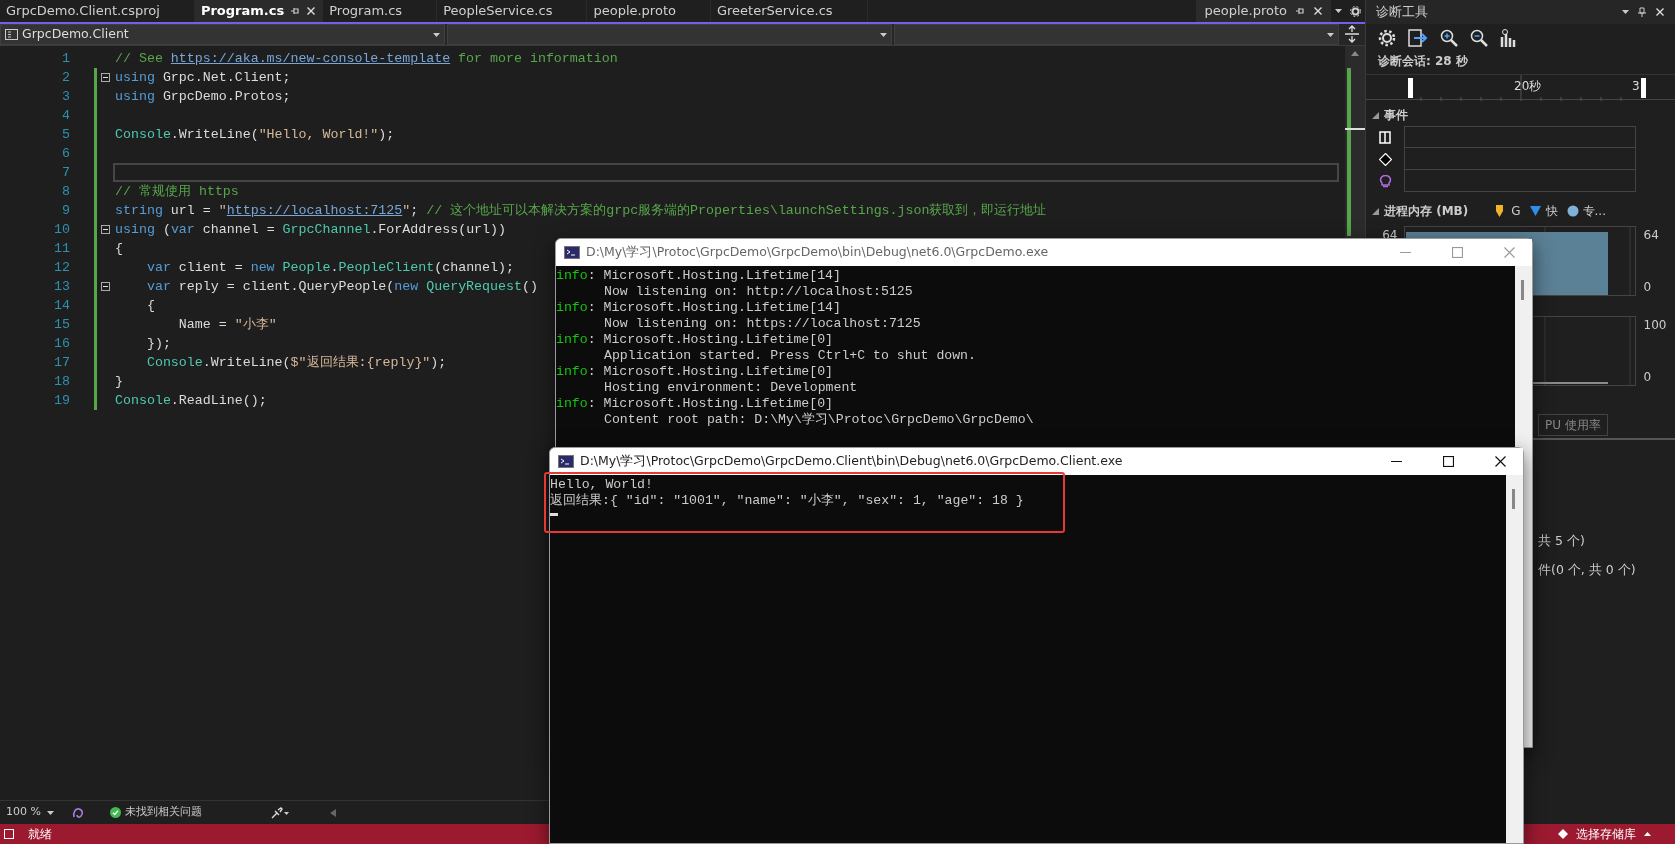 Image resolution: width=1675 pixels, height=844 pixels. What do you see at coordinates (581, 211) in the screenshot?
I see `code-line: string url = "https://localhost:7125"; // 这个地址可以本解决方案的grpc服务端的Properties\launchSettings.json获取到，即运行地址` at bounding box center [581, 211].